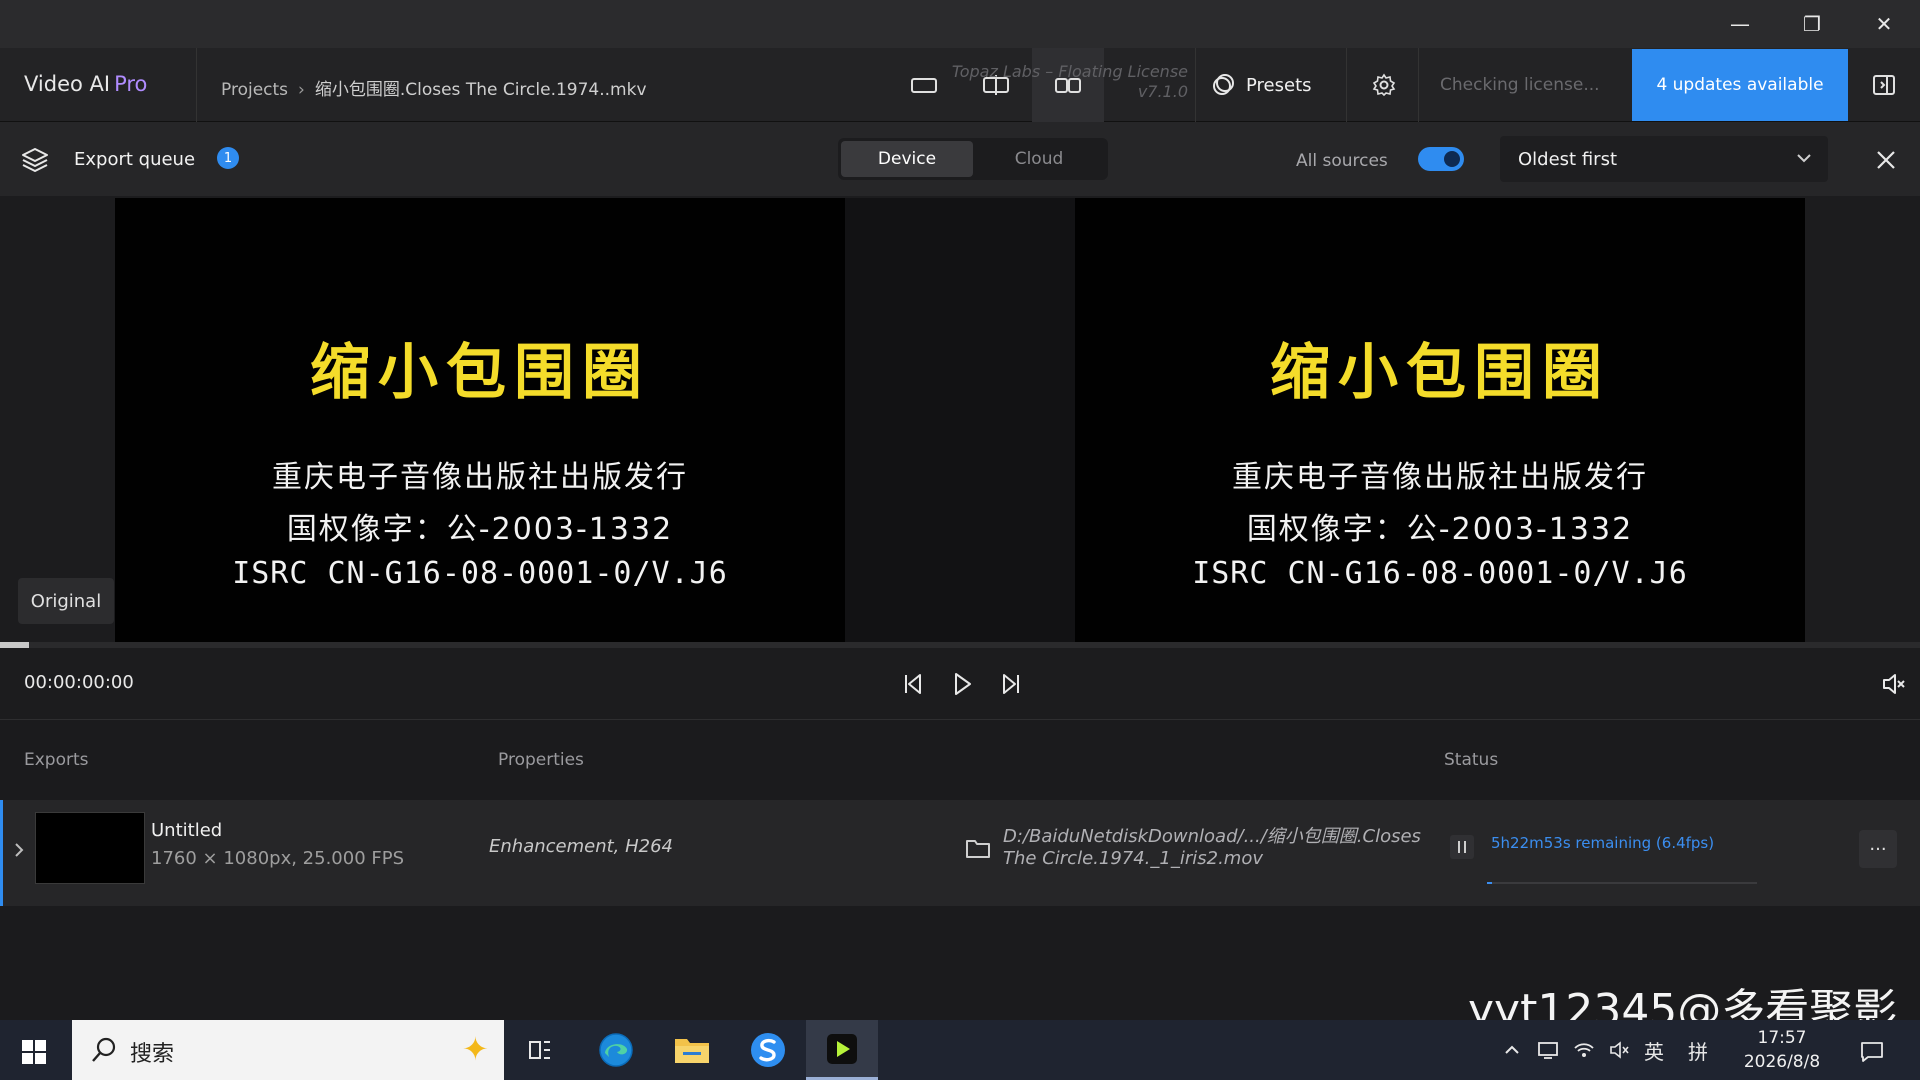 The height and width of the screenshot is (1080, 1920). What do you see at coordinates (960, 24) in the screenshot?
I see `window-titlebar: — ❐ ✕` at bounding box center [960, 24].